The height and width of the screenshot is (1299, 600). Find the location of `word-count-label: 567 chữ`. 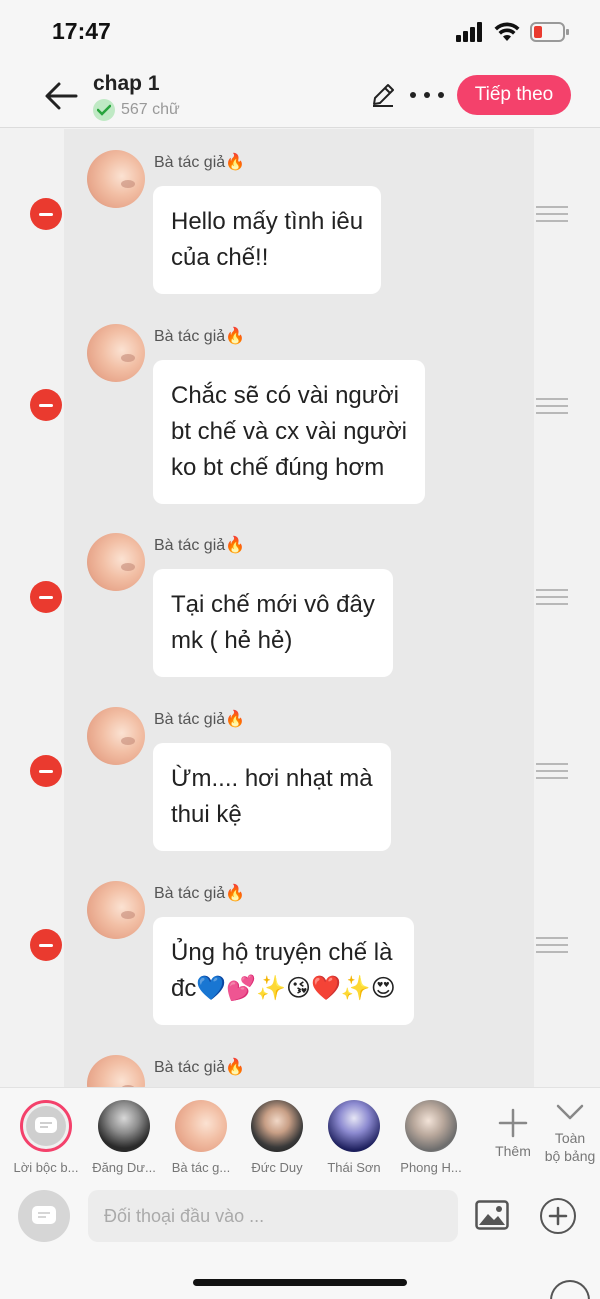

word-count-label: 567 chữ is located at coordinates (150, 109).